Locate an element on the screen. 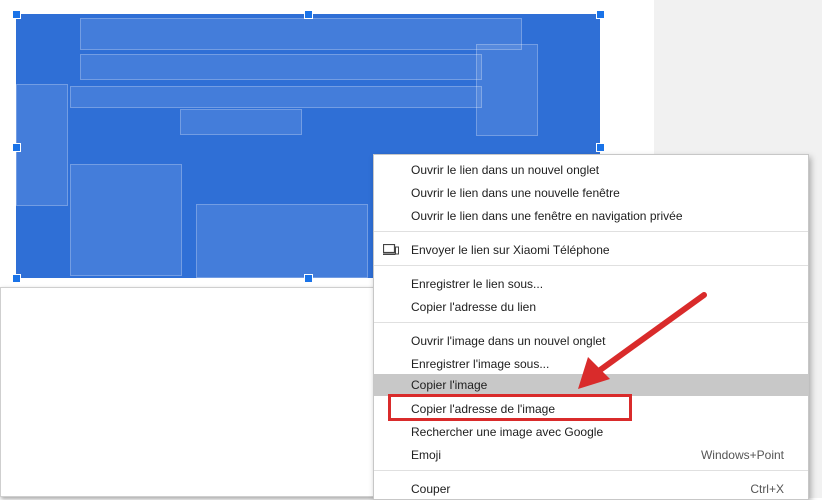  annotation-arrow-icon is located at coordinates (642, 340).